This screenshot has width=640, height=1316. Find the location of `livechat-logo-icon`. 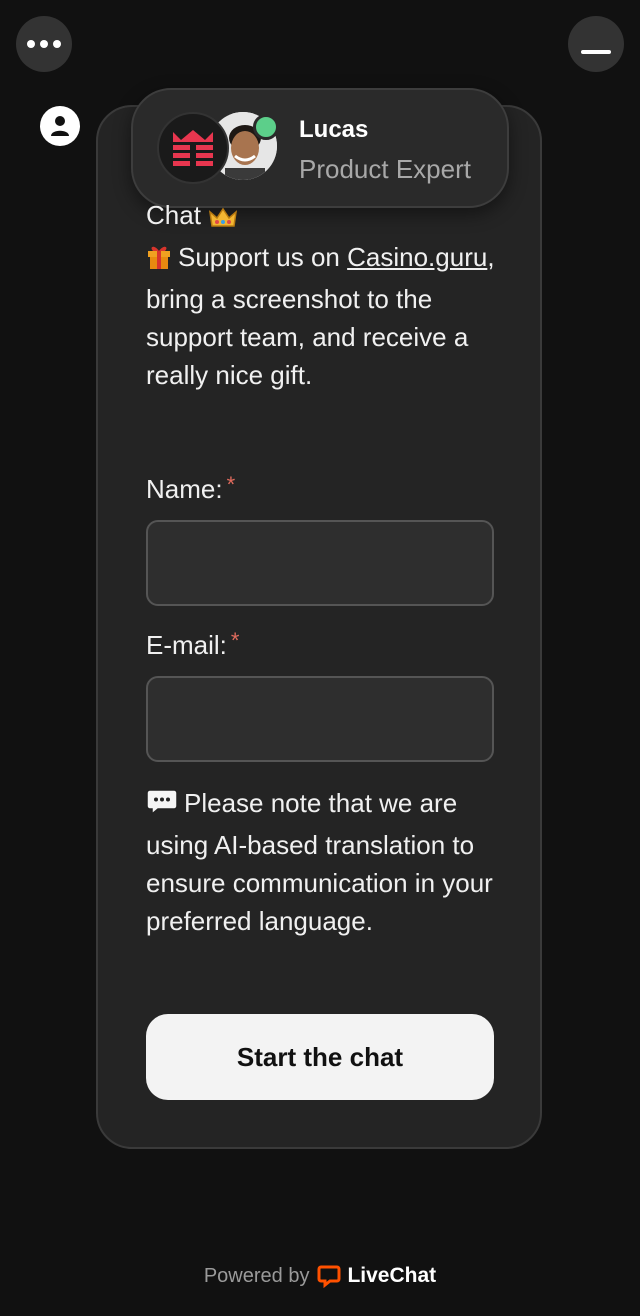

livechat-logo-icon is located at coordinates (329, 1276).